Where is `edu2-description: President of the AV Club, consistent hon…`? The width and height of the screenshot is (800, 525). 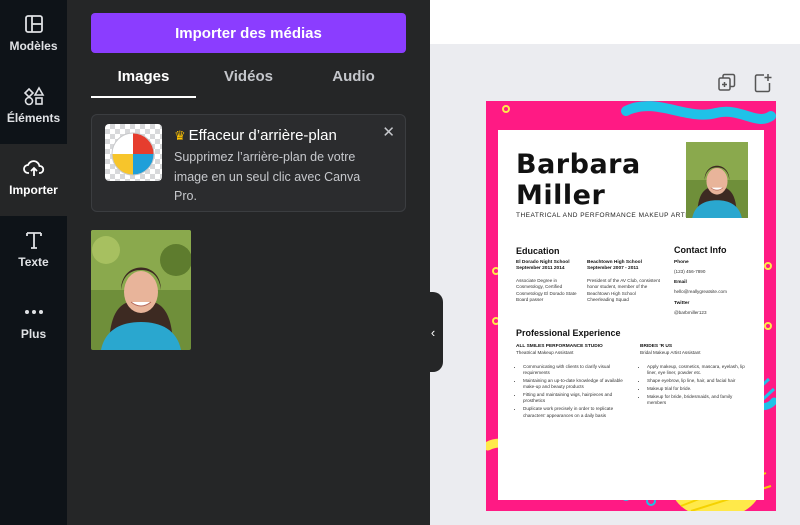
edu2-description: President of the AV Club, consistent hon… is located at coordinates (623, 290).